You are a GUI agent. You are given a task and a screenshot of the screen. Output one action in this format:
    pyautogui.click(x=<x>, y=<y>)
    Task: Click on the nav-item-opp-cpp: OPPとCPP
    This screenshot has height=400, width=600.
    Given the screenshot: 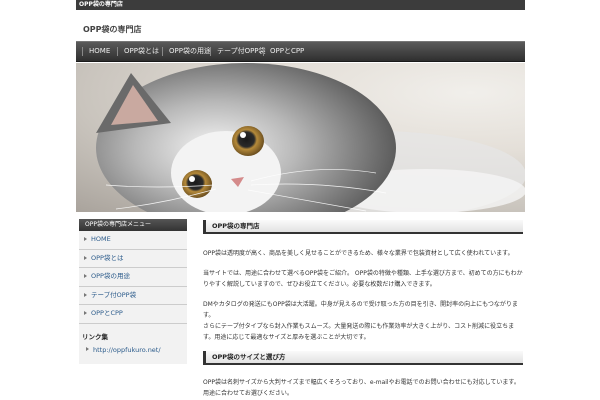 What is the action you would take?
    pyautogui.click(x=284, y=51)
    